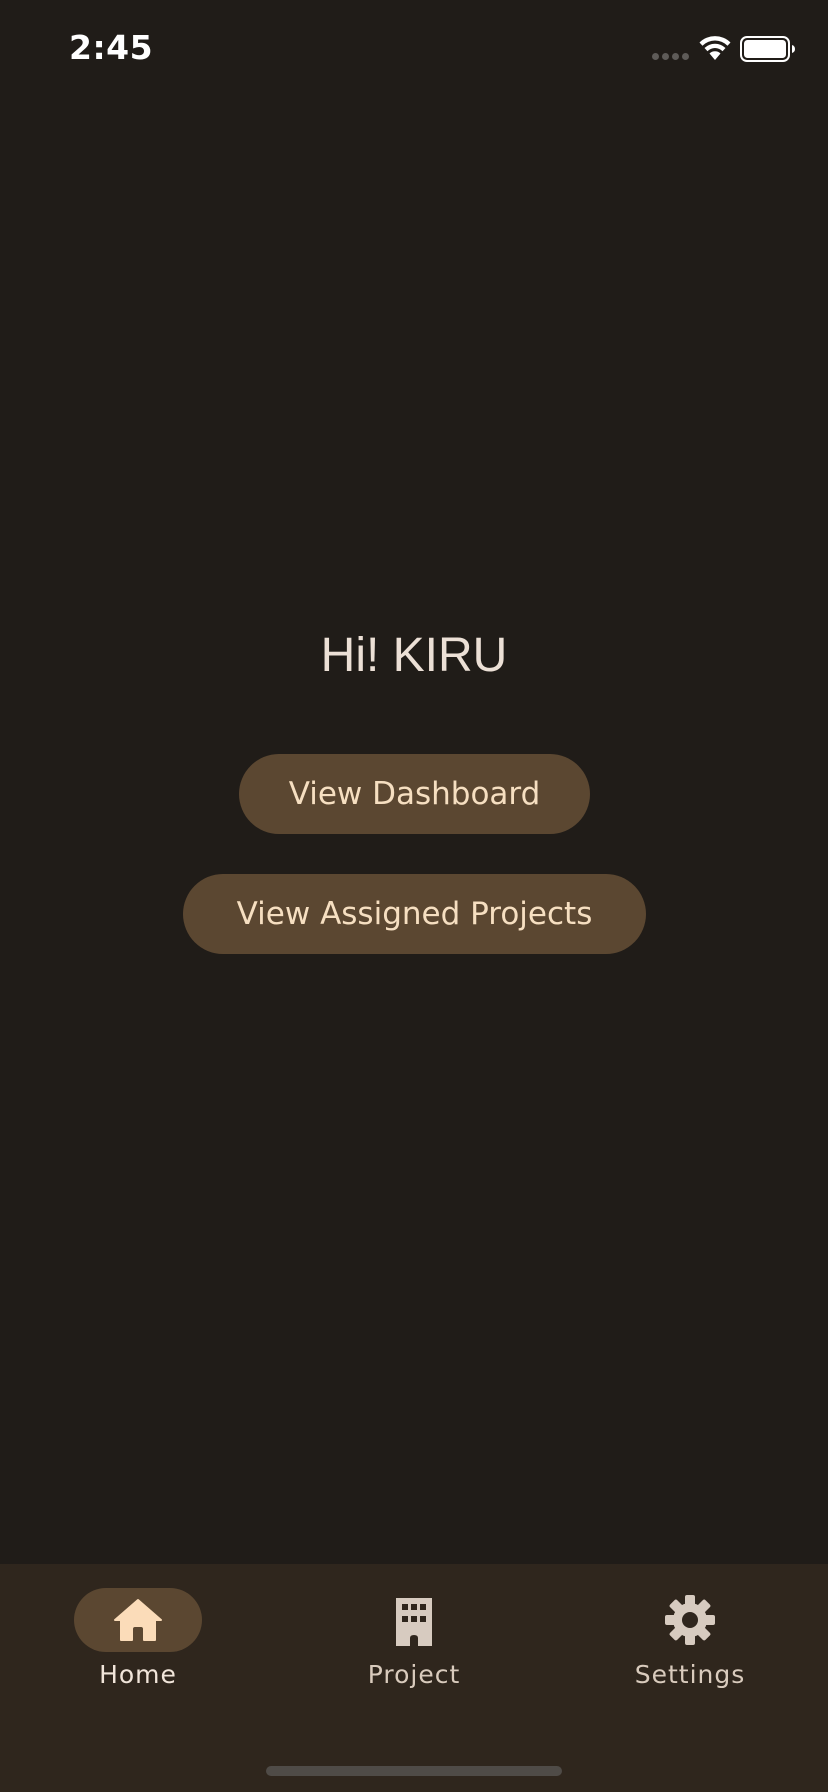 This screenshot has width=828, height=1792. I want to click on view-dashboard-button: View Dashboard, so click(414, 794).